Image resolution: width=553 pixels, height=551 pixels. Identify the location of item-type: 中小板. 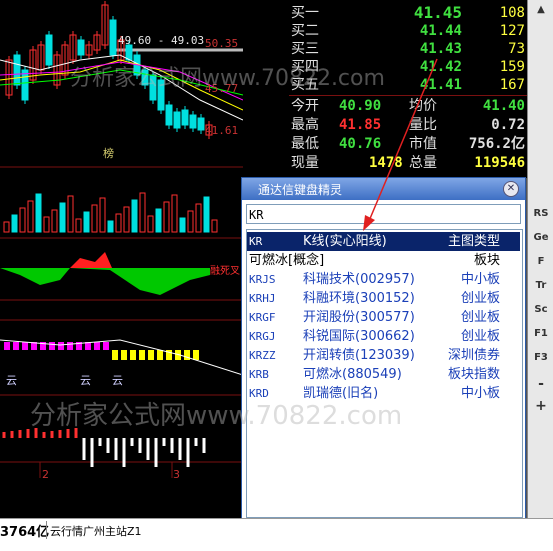
(480, 393).